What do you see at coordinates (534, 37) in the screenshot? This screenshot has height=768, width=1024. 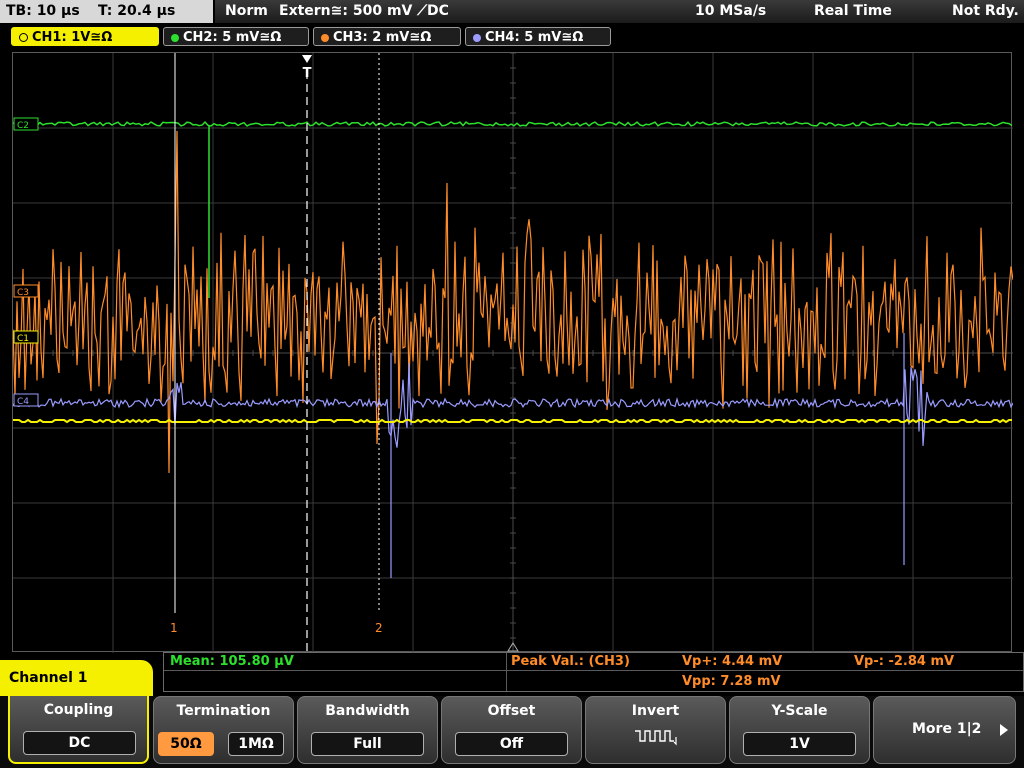 I see `tab-ch4-label: CH4: 5 mV≅Ω` at bounding box center [534, 37].